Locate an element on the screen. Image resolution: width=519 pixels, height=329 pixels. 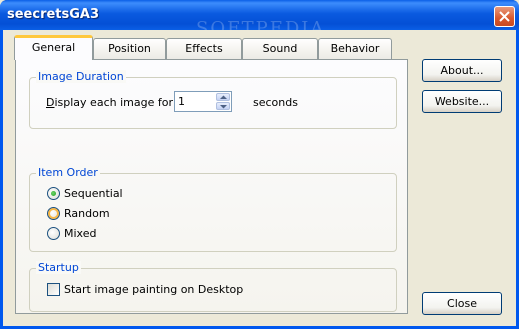
window-title: seecretsGA3 is located at coordinates (53, 14).